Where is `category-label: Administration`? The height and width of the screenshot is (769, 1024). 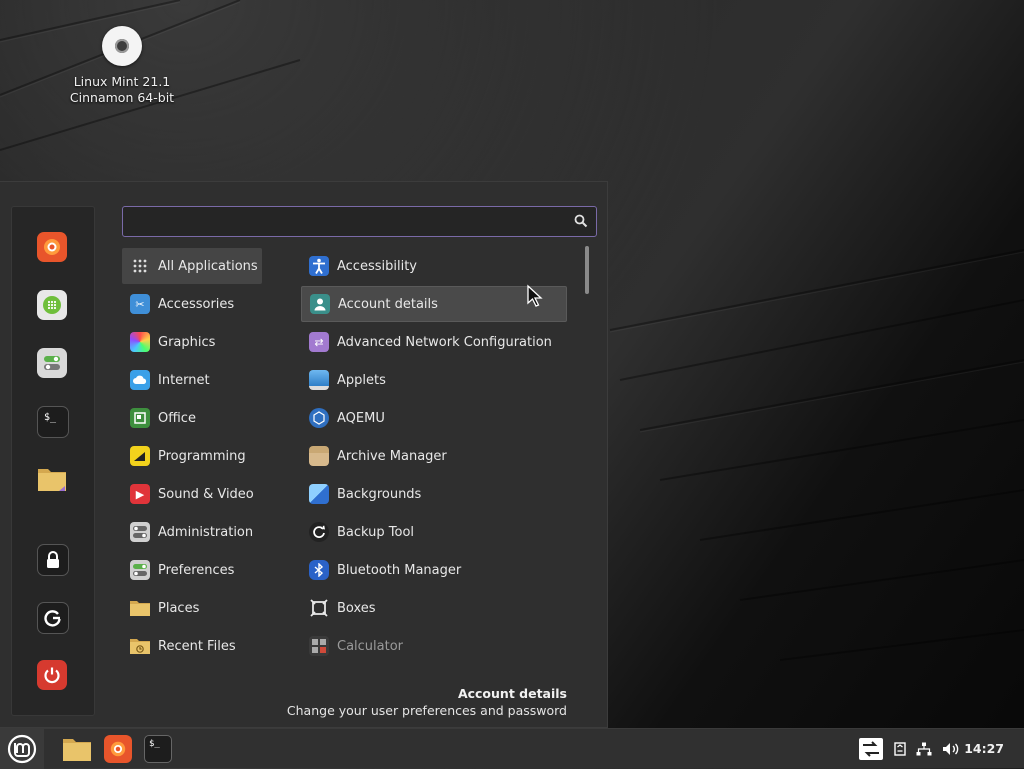
category-label: Administration is located at coordinates (206, 532).